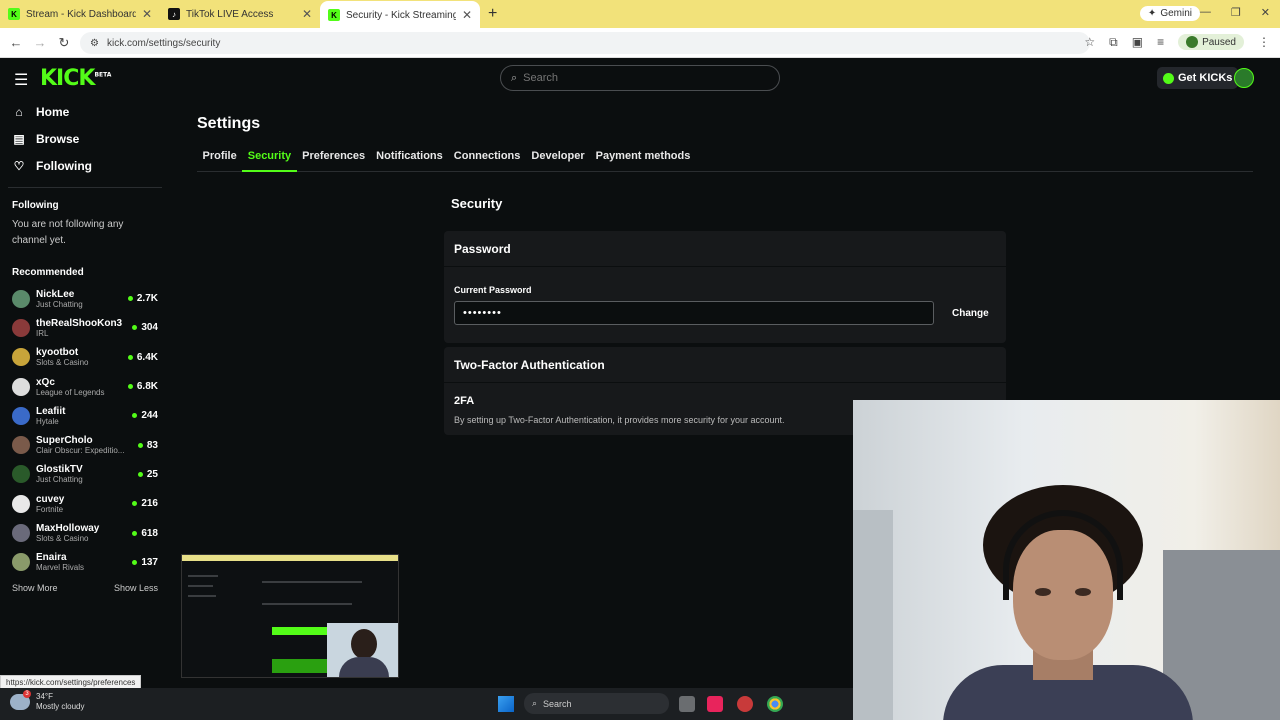 The height and width of the screenshot is (720, 1280). Describe the element at coordinates (596, 703) in the screenshot. I see `taskbar-search: ⌕ Search` at that location.